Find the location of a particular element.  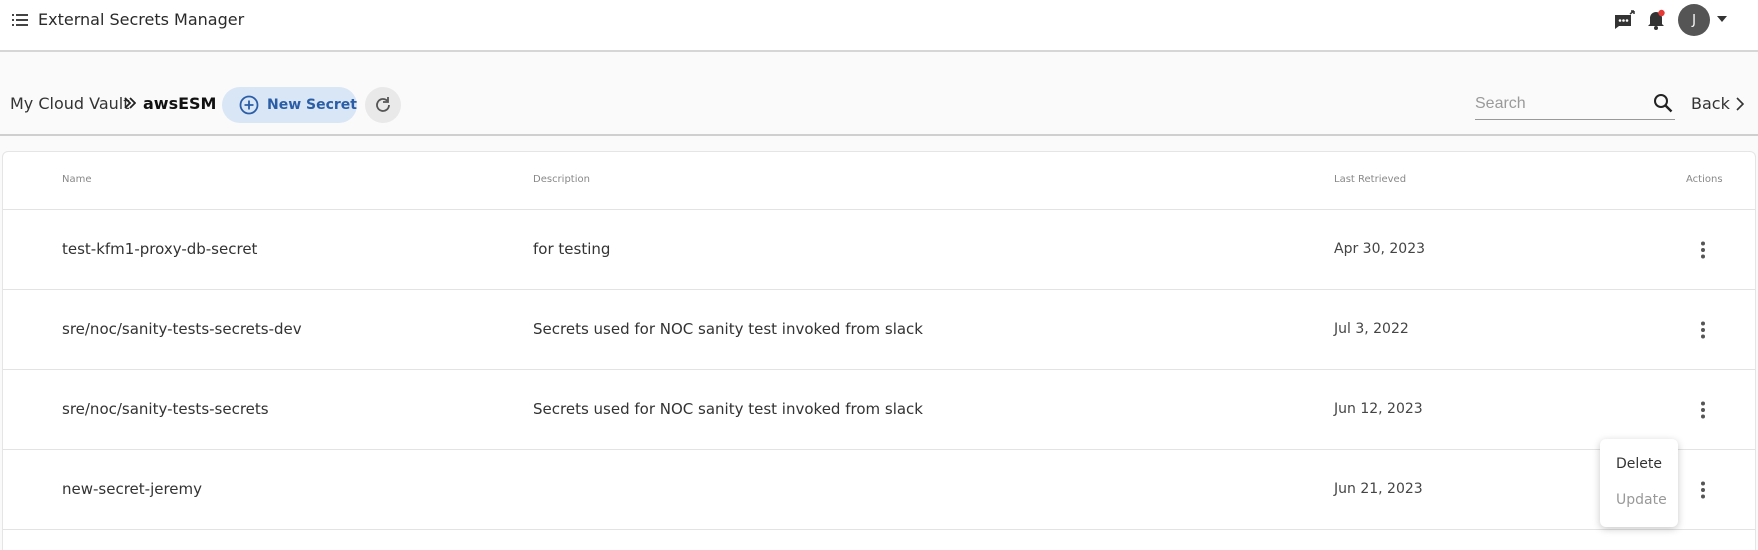

secret-name: sre/noc/sanity-tests-secrets-dev is located at coordinates (182, 329).